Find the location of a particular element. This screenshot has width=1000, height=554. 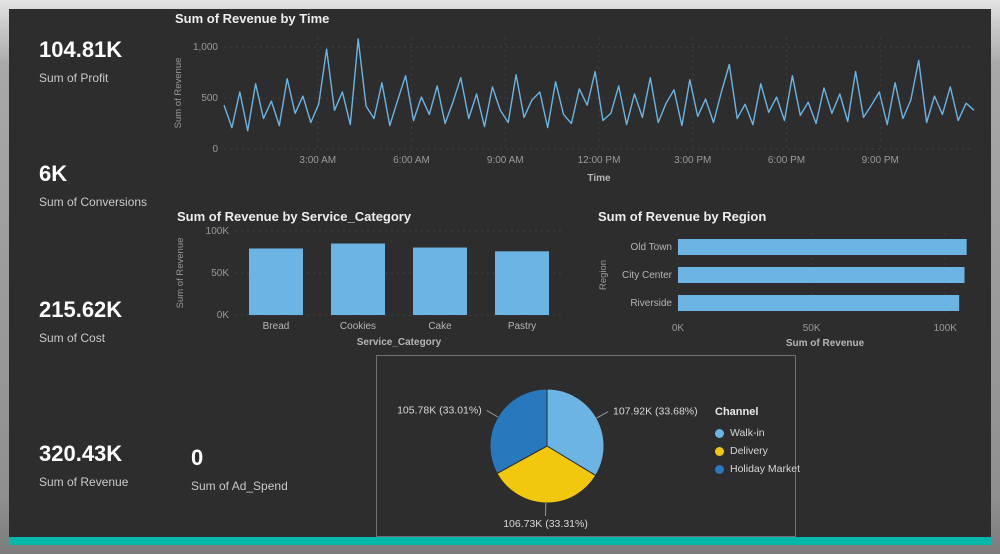

legend-label-delivery: Delivery is located at coordinates (749, 451).